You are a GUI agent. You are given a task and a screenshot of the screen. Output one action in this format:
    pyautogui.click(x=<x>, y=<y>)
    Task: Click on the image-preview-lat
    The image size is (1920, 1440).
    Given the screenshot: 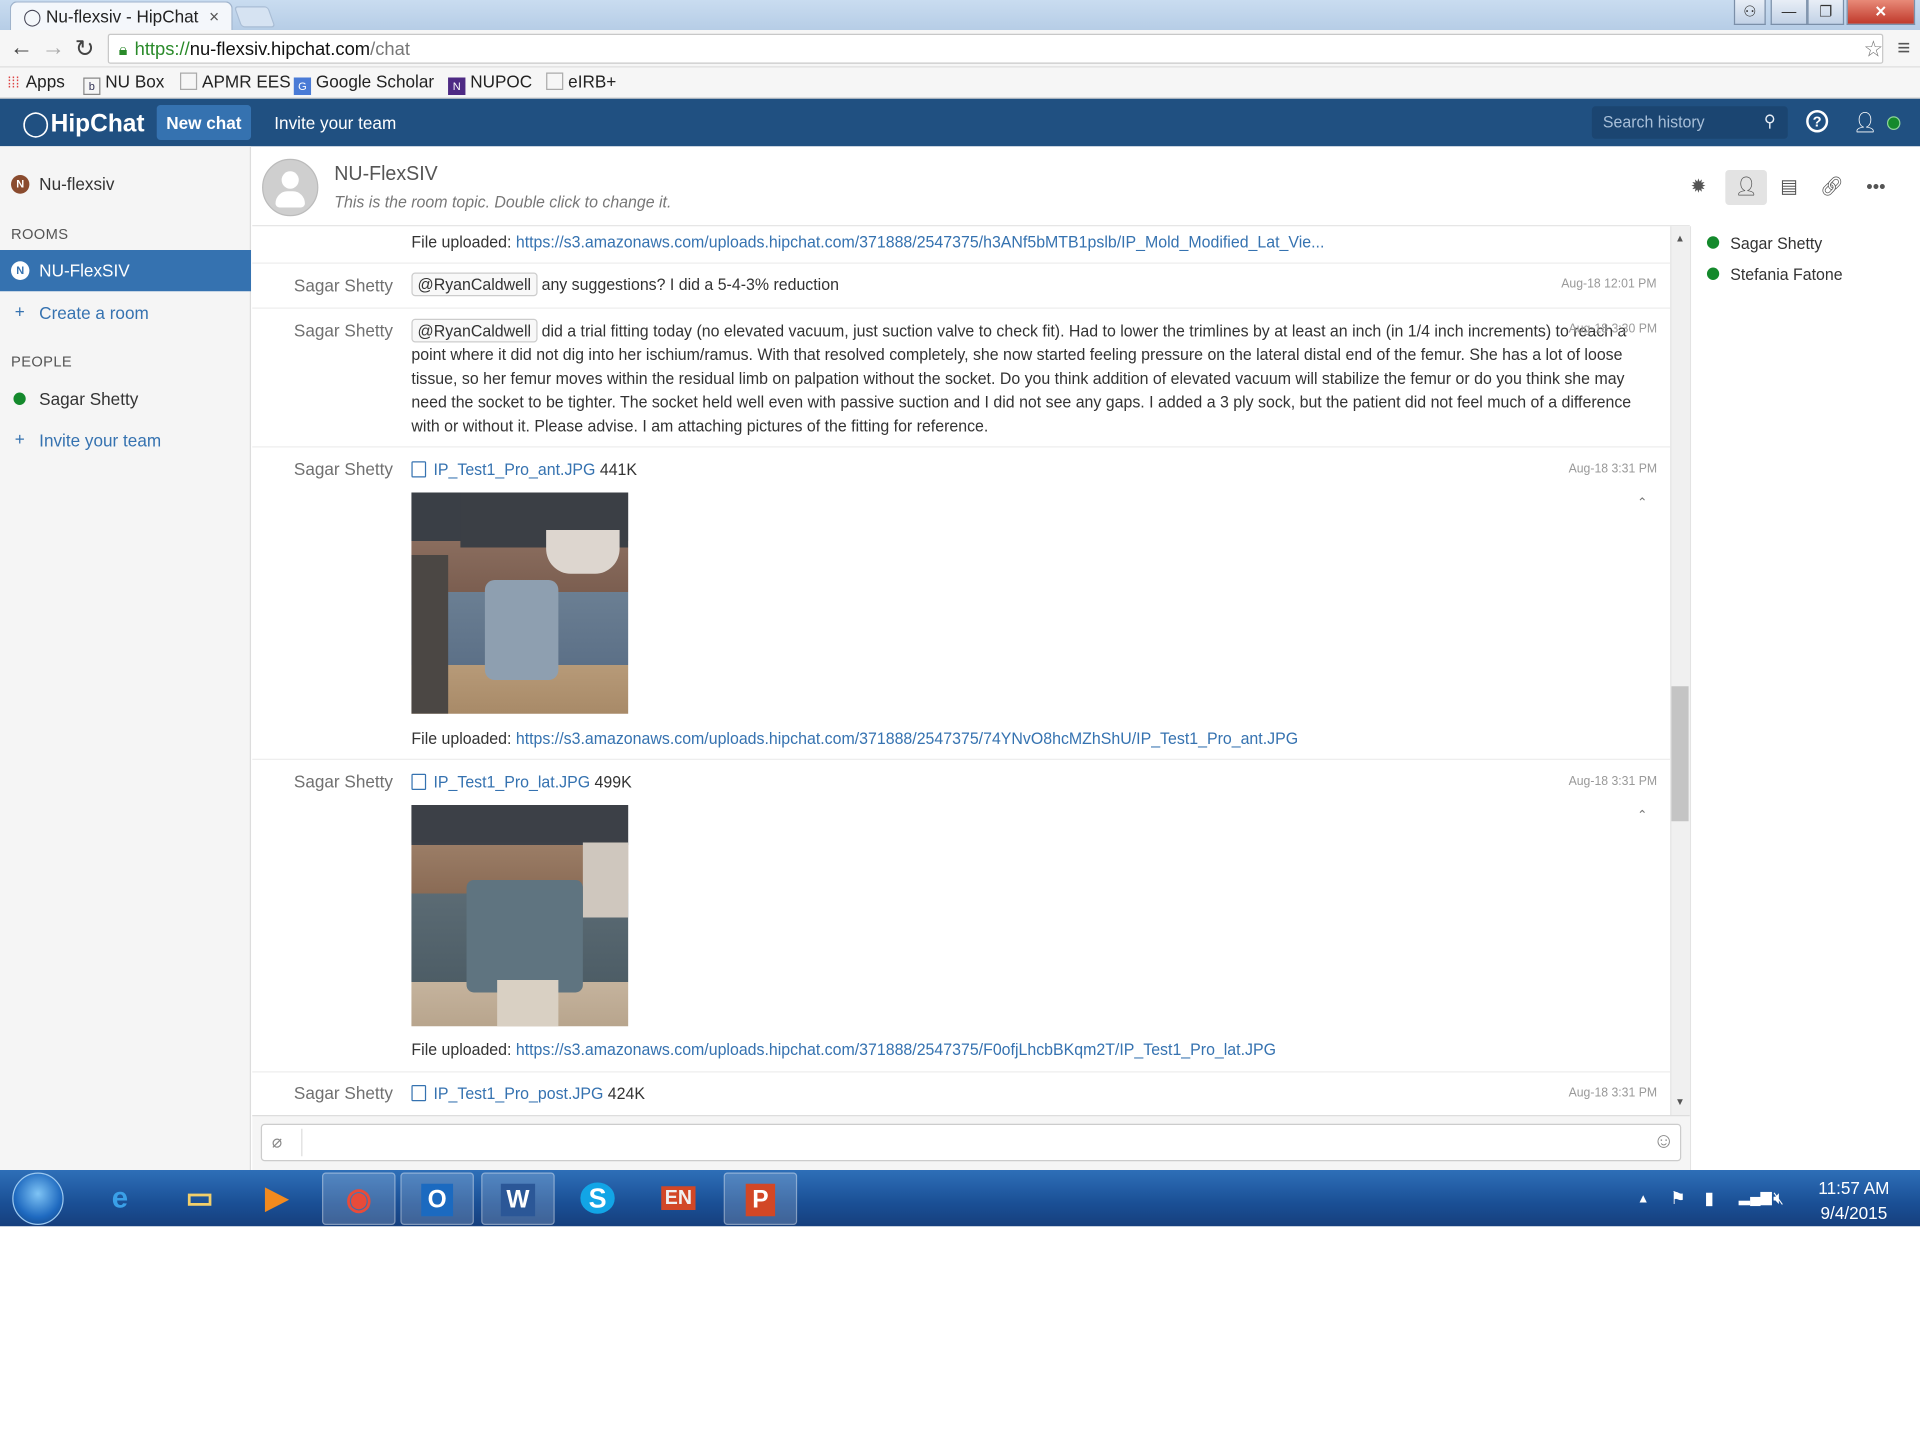 What is the action you would take?
    pyautogui.click(x=520, y=916)
    